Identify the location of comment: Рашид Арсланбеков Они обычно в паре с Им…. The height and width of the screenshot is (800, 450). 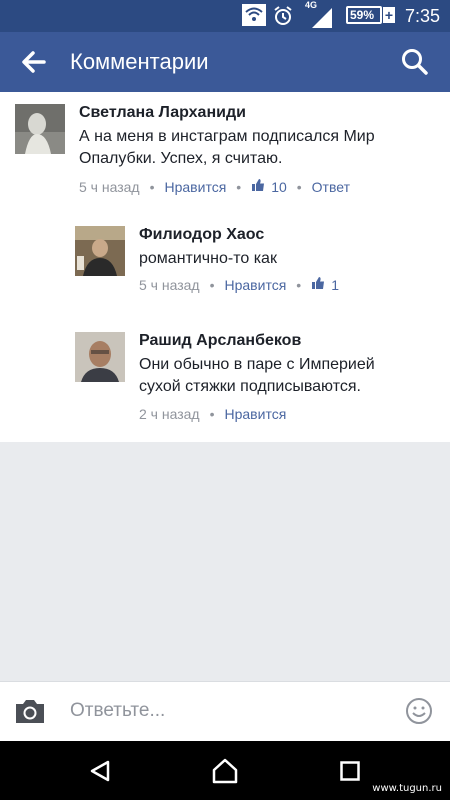
(255, 382).